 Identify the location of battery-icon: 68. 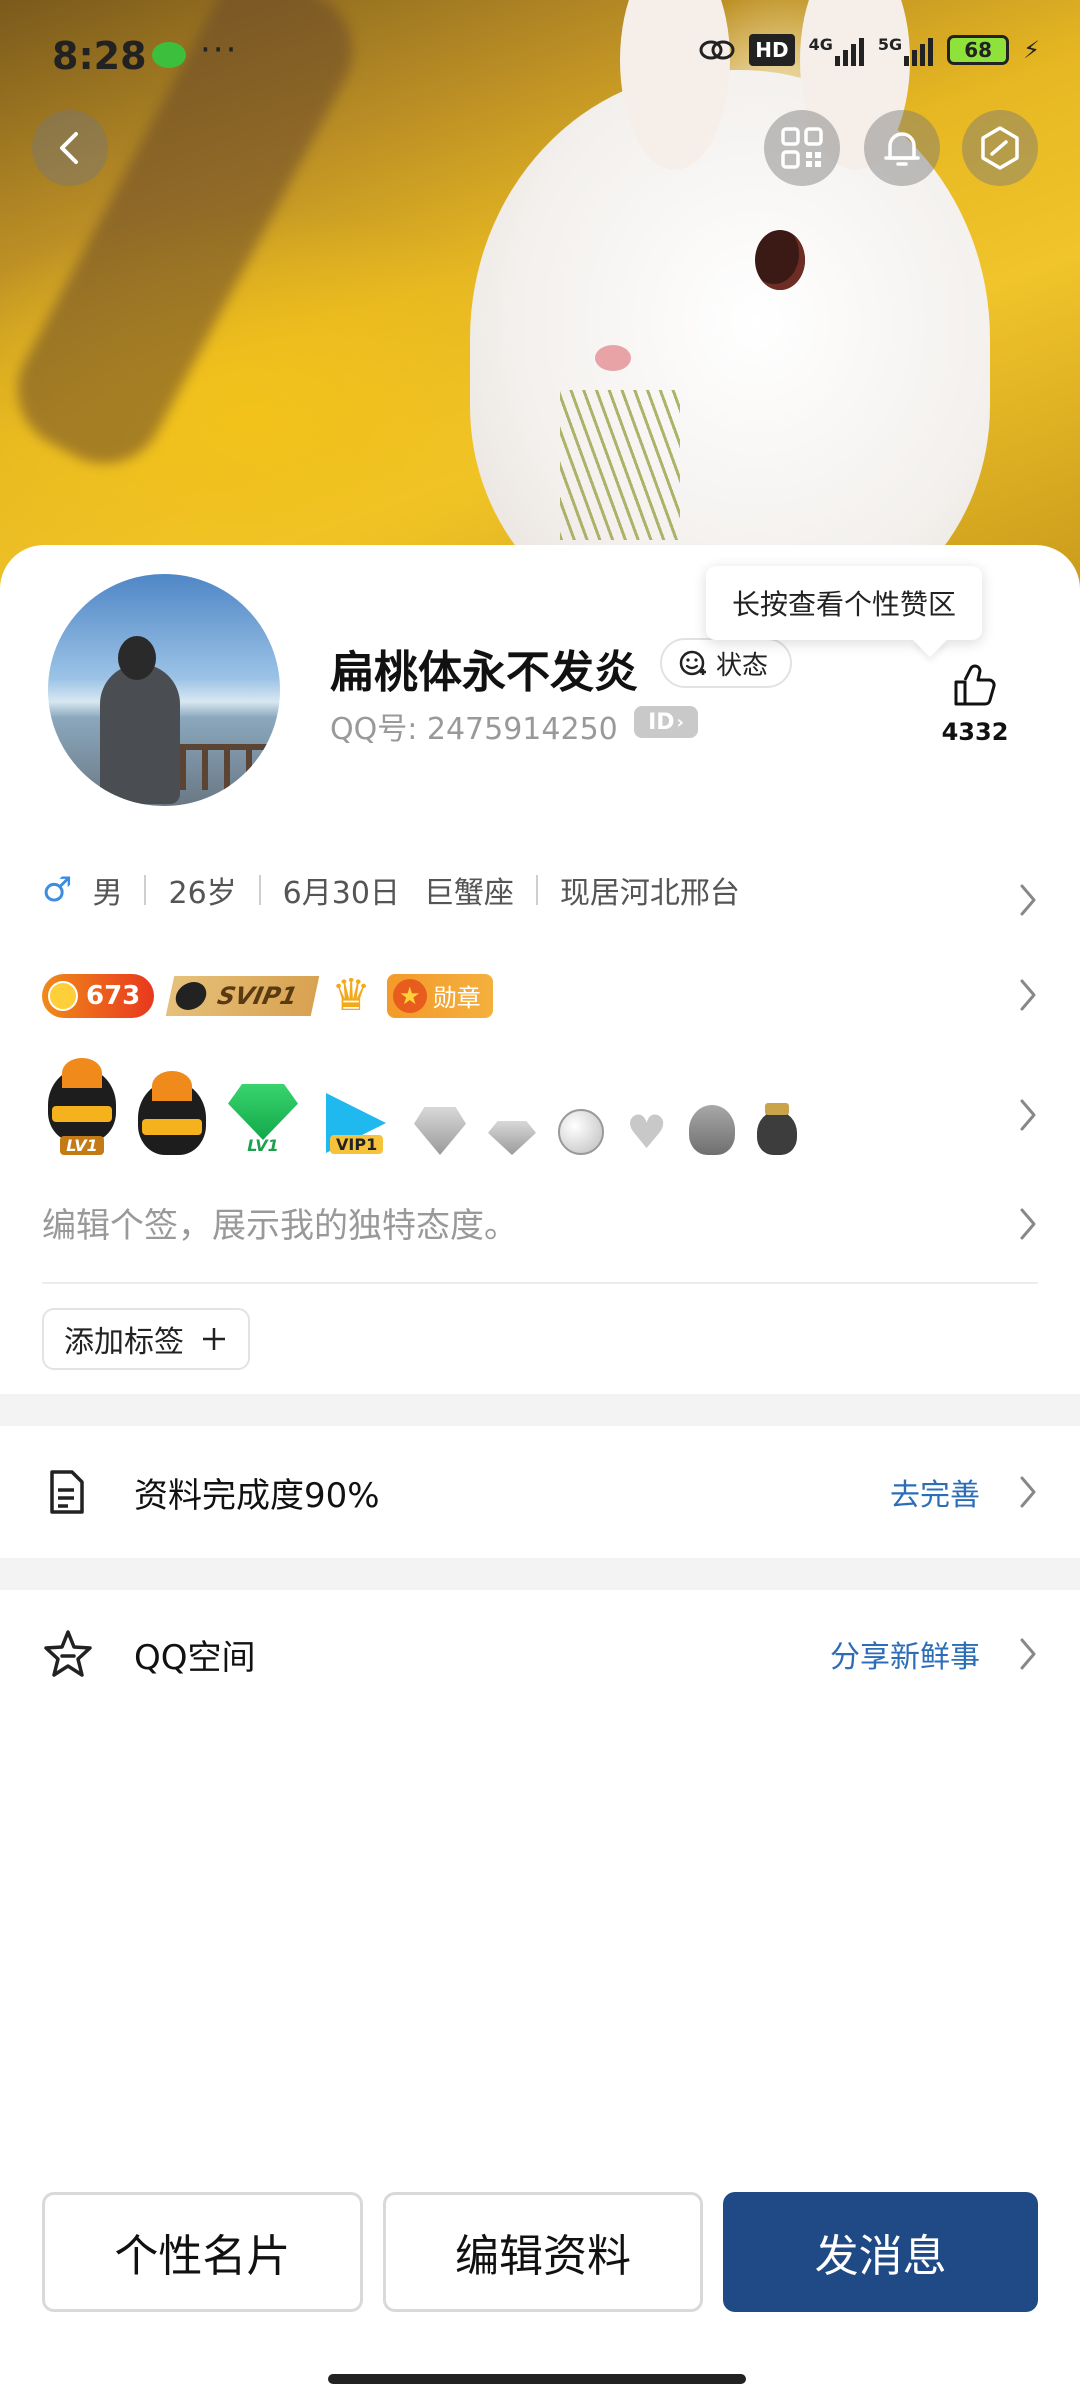
(978, 50).